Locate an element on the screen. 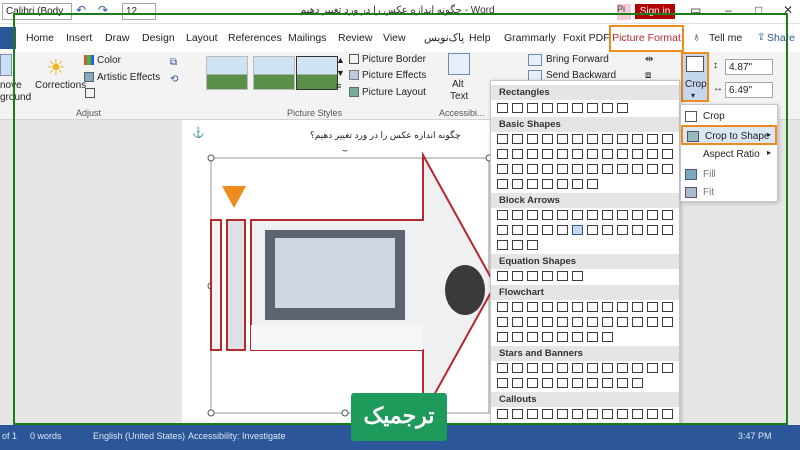  language-status: English (United States) is located at coordinates (139, 436).